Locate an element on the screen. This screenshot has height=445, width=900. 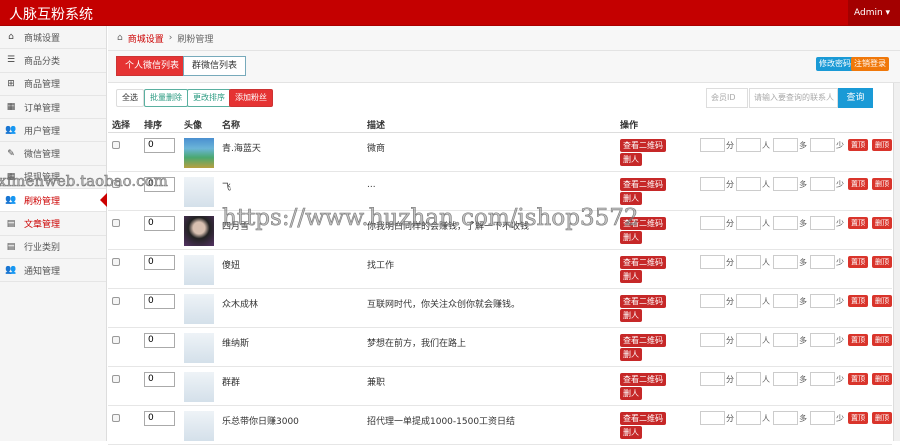
search-button: 查询 is located at coordinates (855, 98).